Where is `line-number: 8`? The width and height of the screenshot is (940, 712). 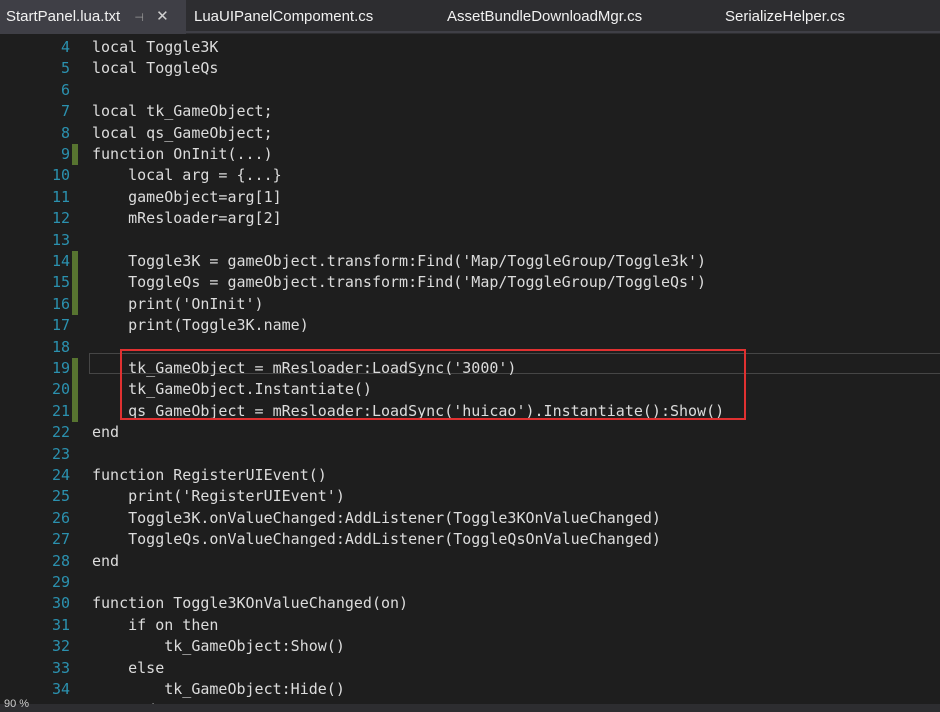 line-number: 8 is located at coordinates (65, 132).